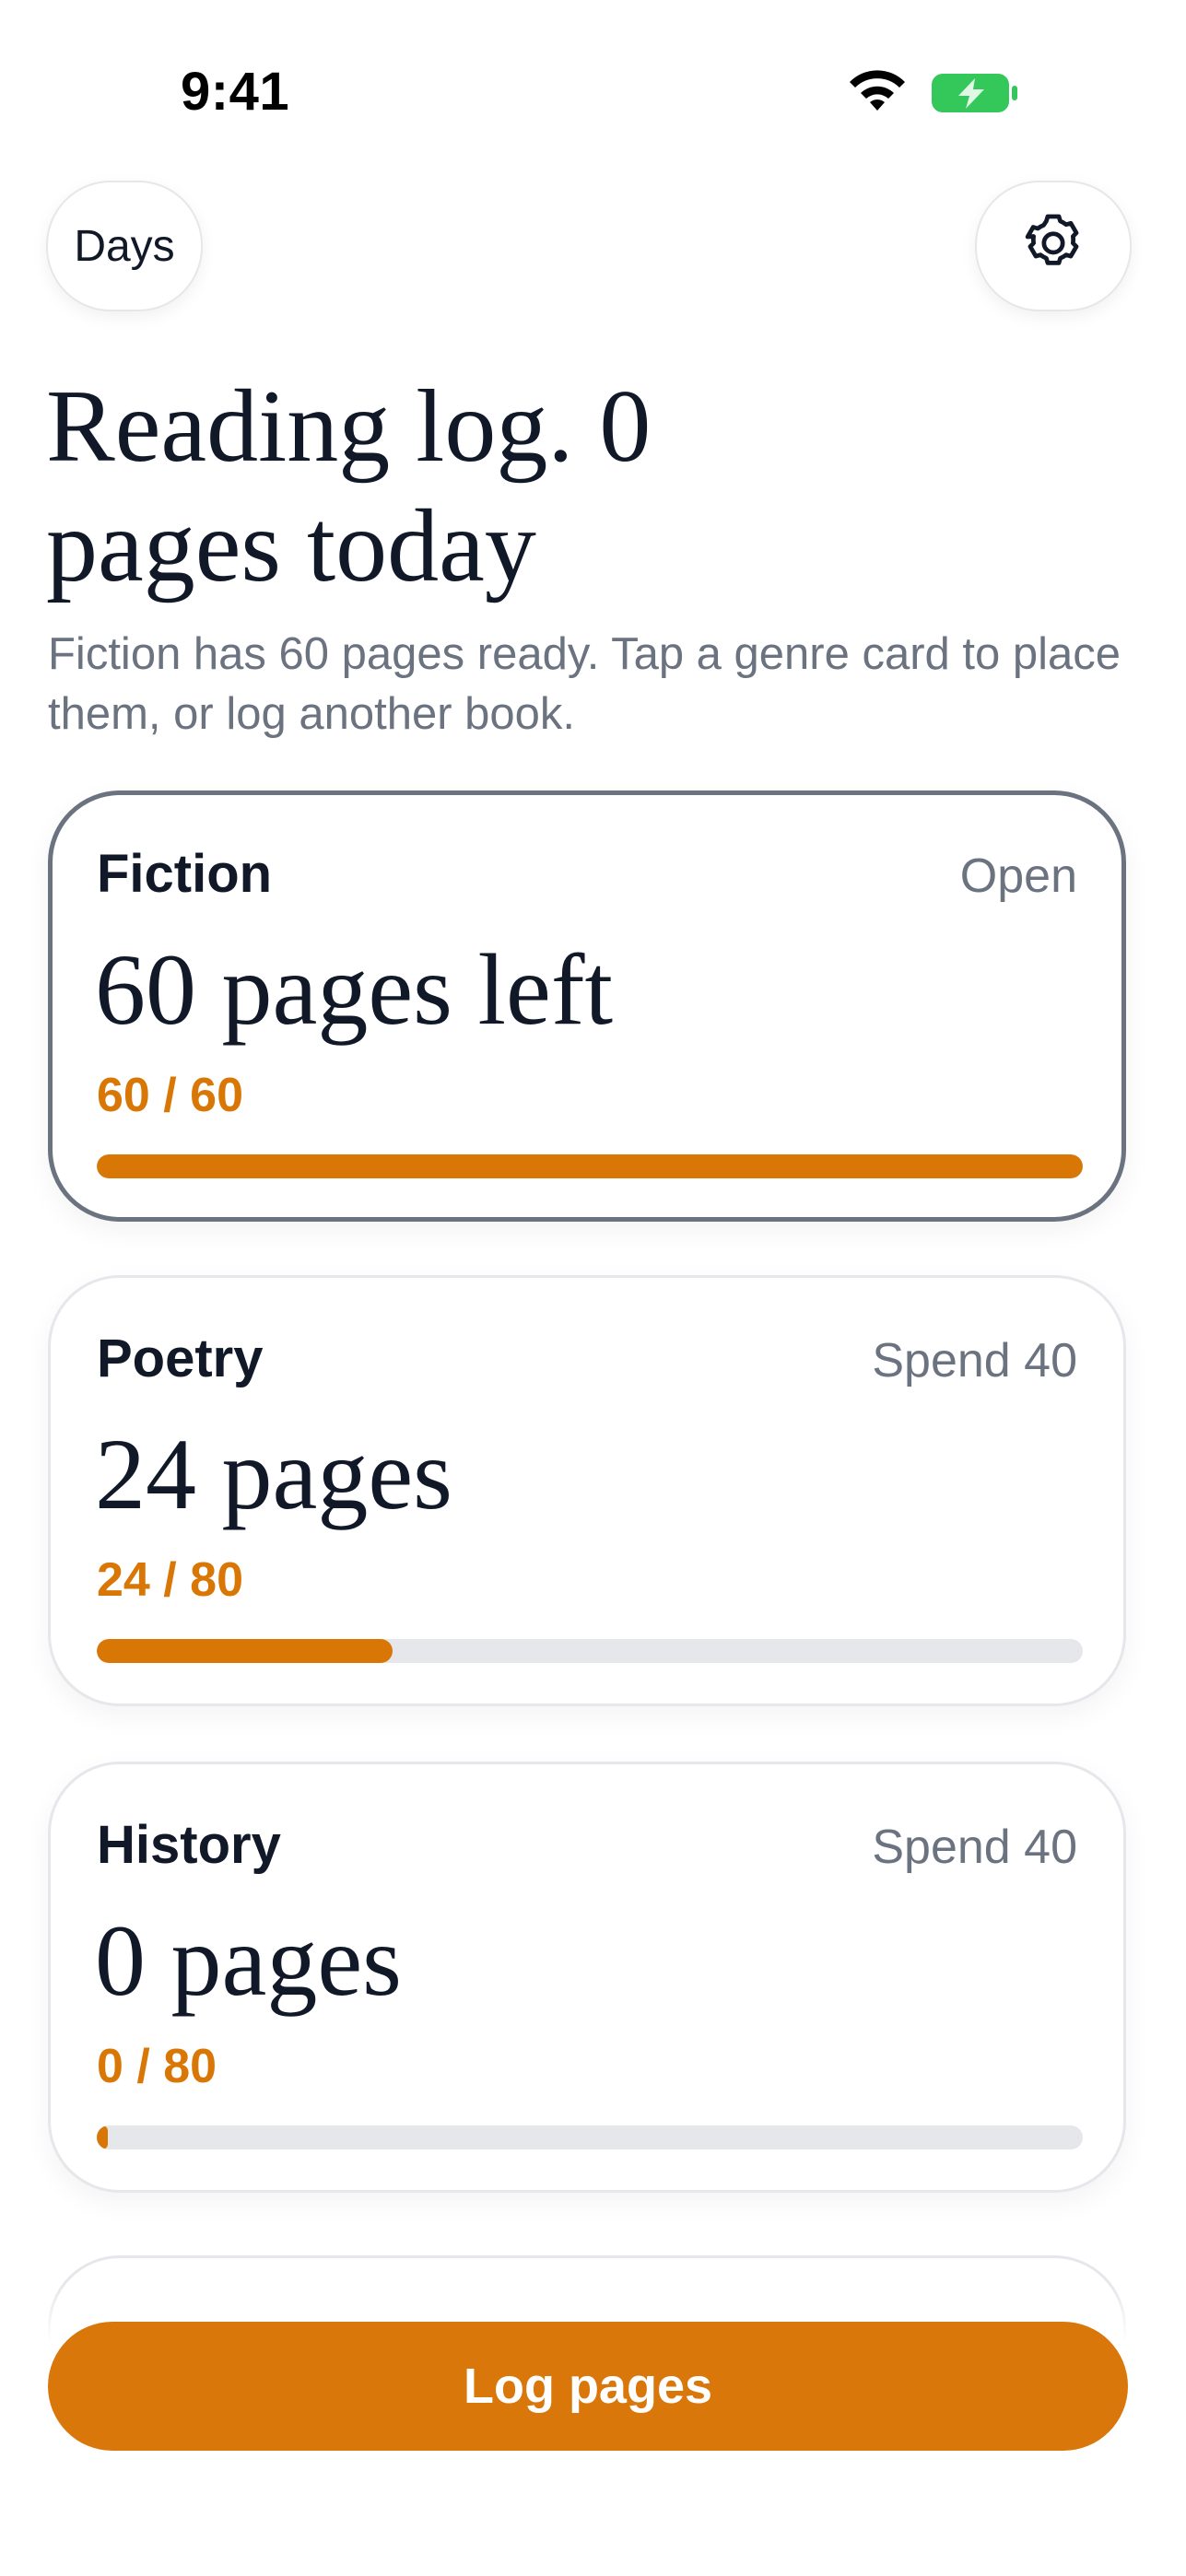 This screenshot has width=1186, height=2576. I want to click on status-time: 9:41, so click(235, 92).